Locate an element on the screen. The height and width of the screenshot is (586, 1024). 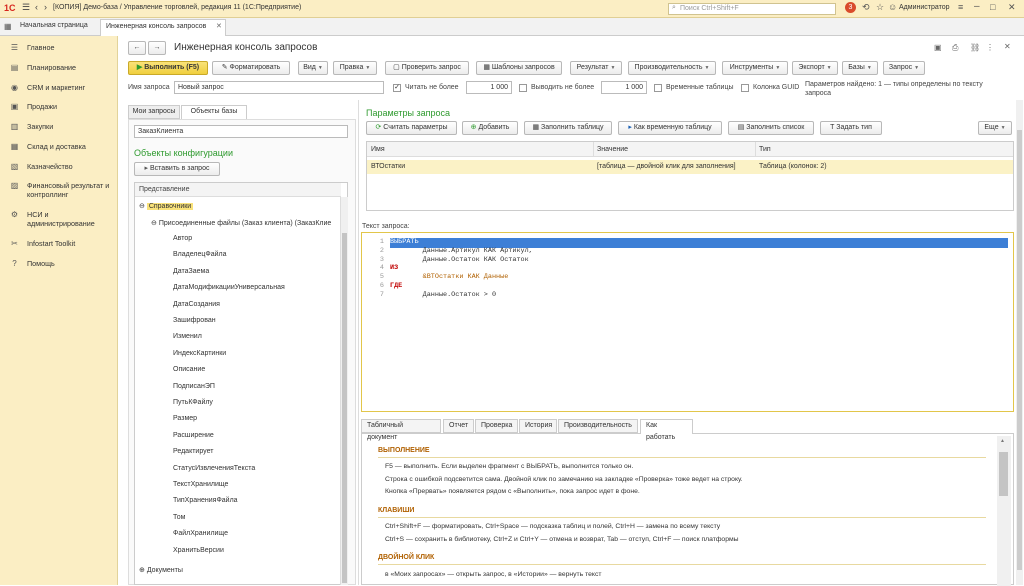
print-icon: ⎙ is located at coordinates (955, 48).